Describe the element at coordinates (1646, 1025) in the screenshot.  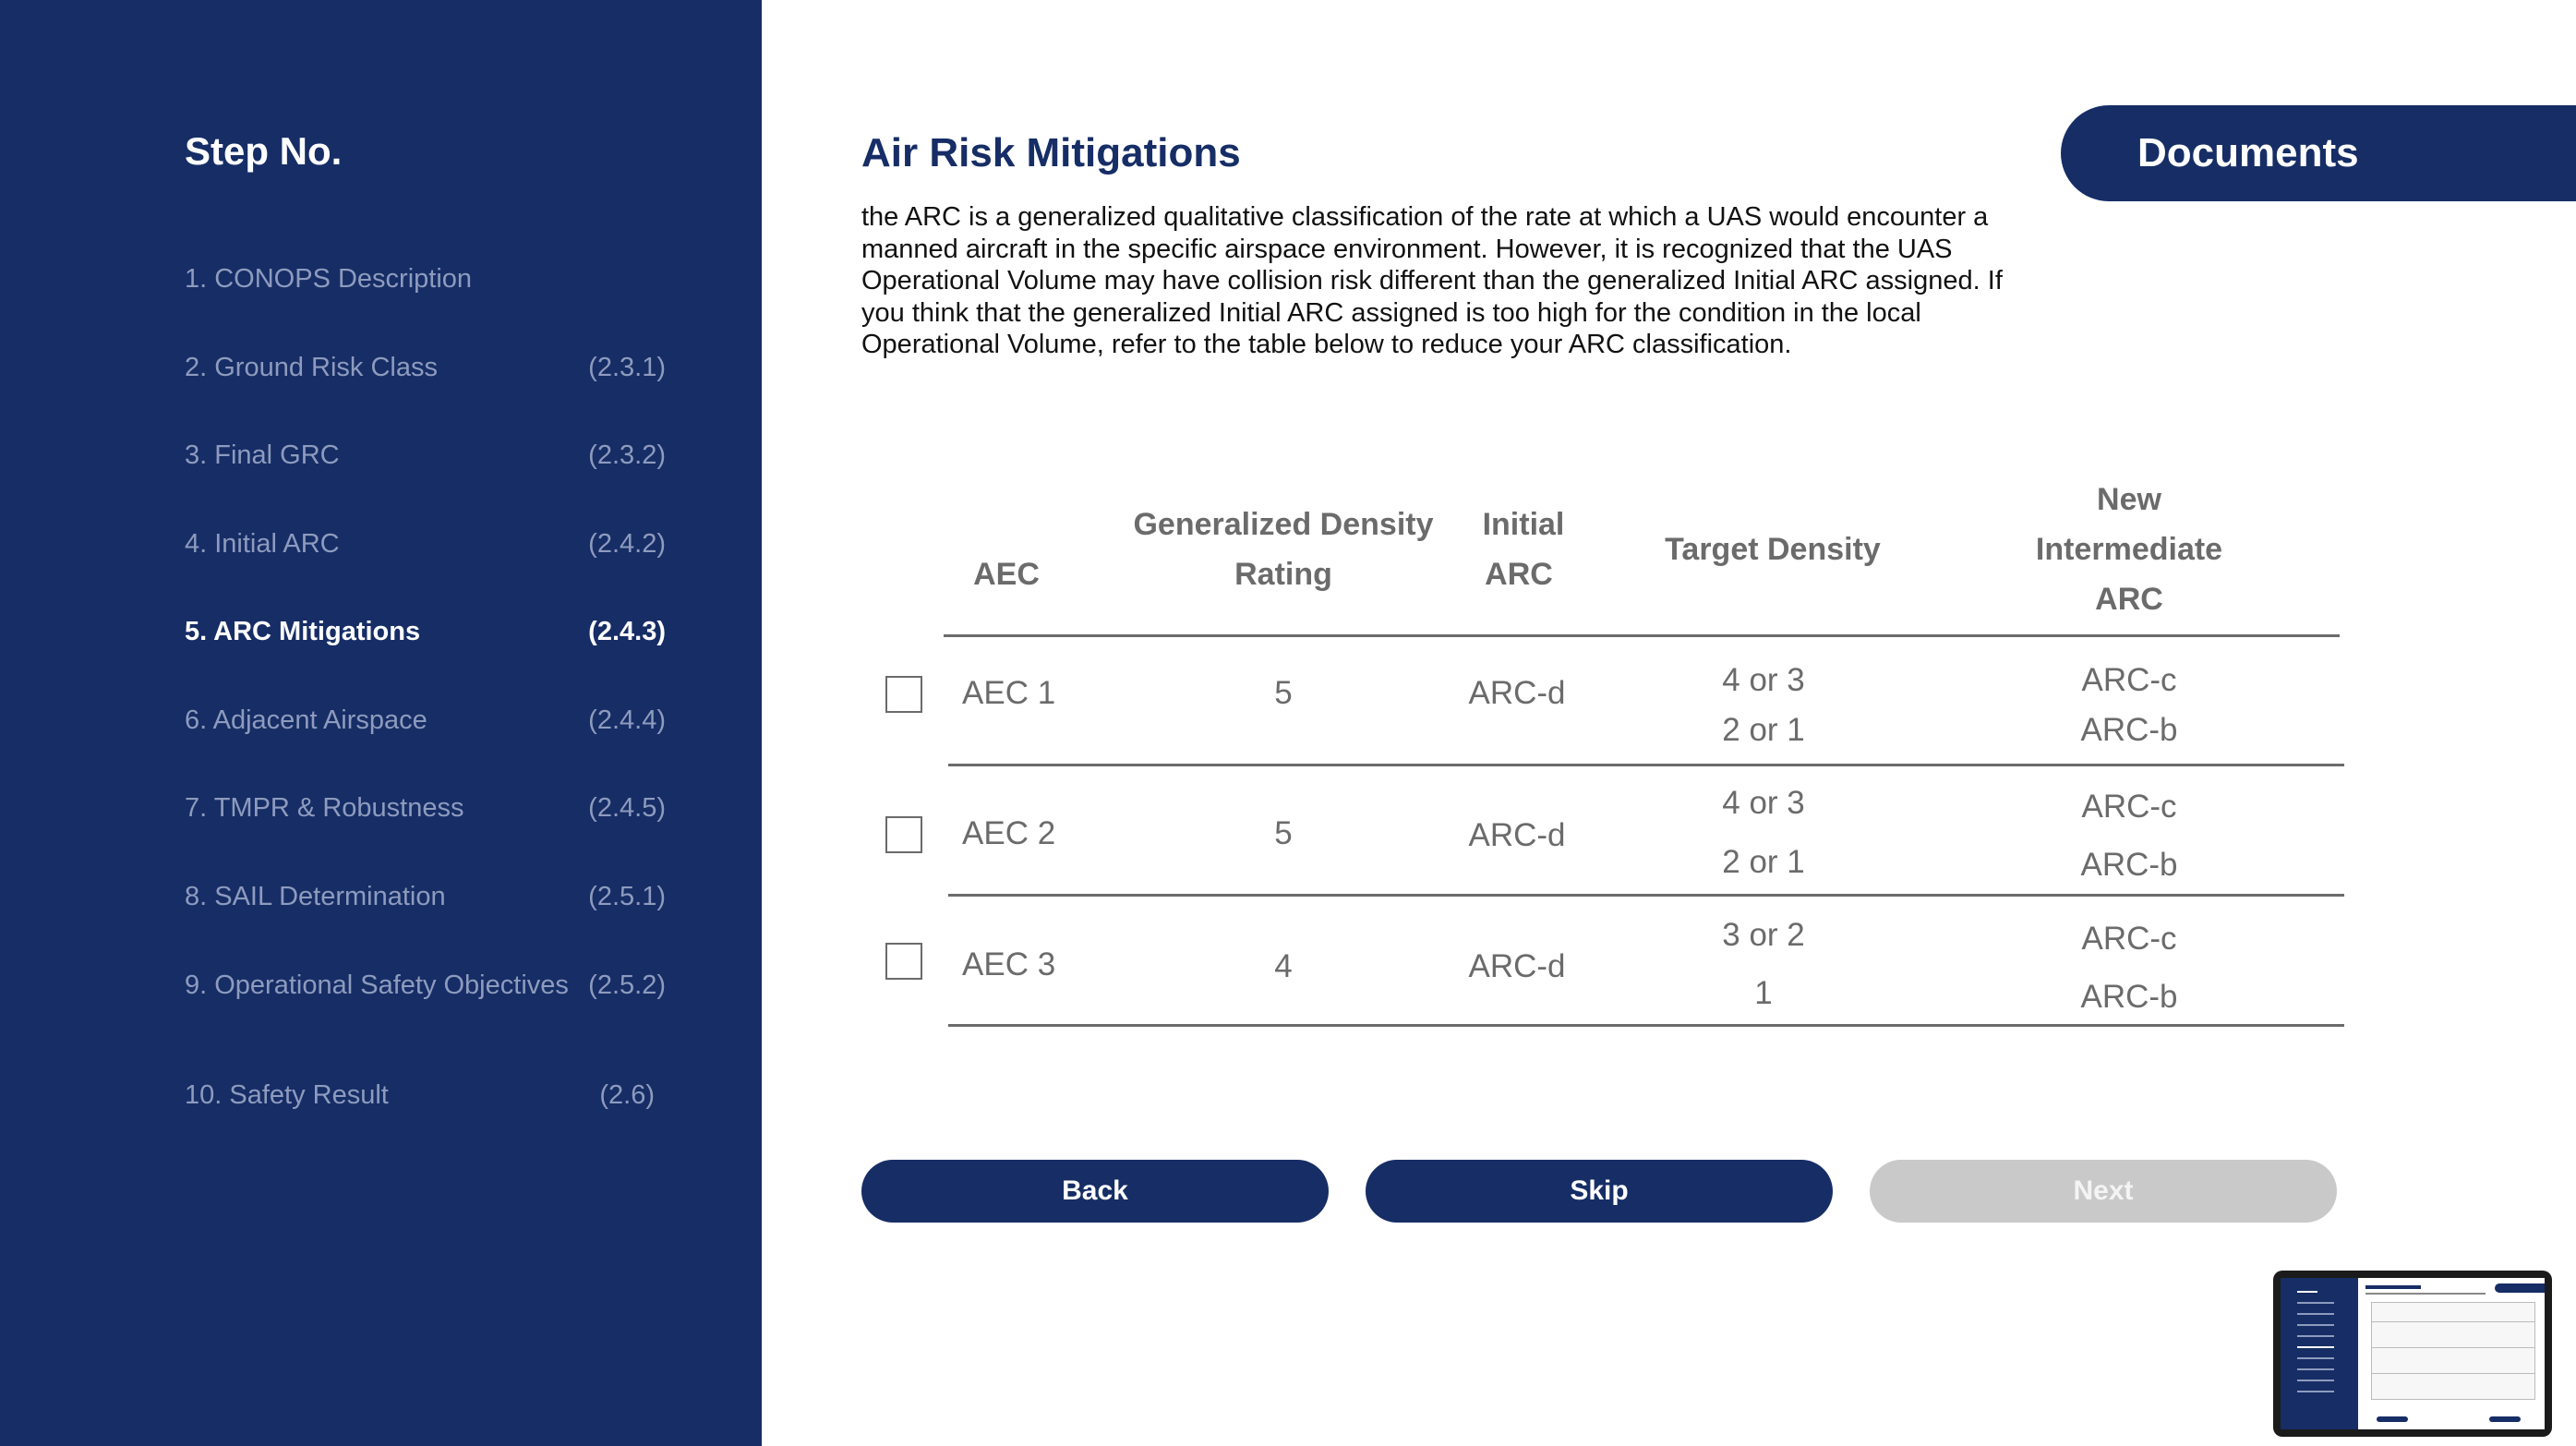
I see `table-bottom-divider` at that location.